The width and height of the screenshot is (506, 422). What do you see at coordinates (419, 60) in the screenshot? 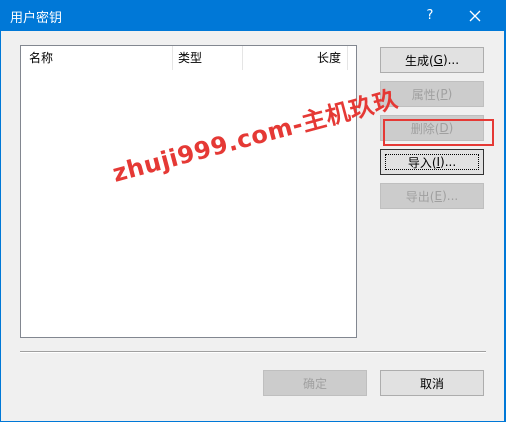
I see `generate-label: 生成(` at bounding box center [419, 60].